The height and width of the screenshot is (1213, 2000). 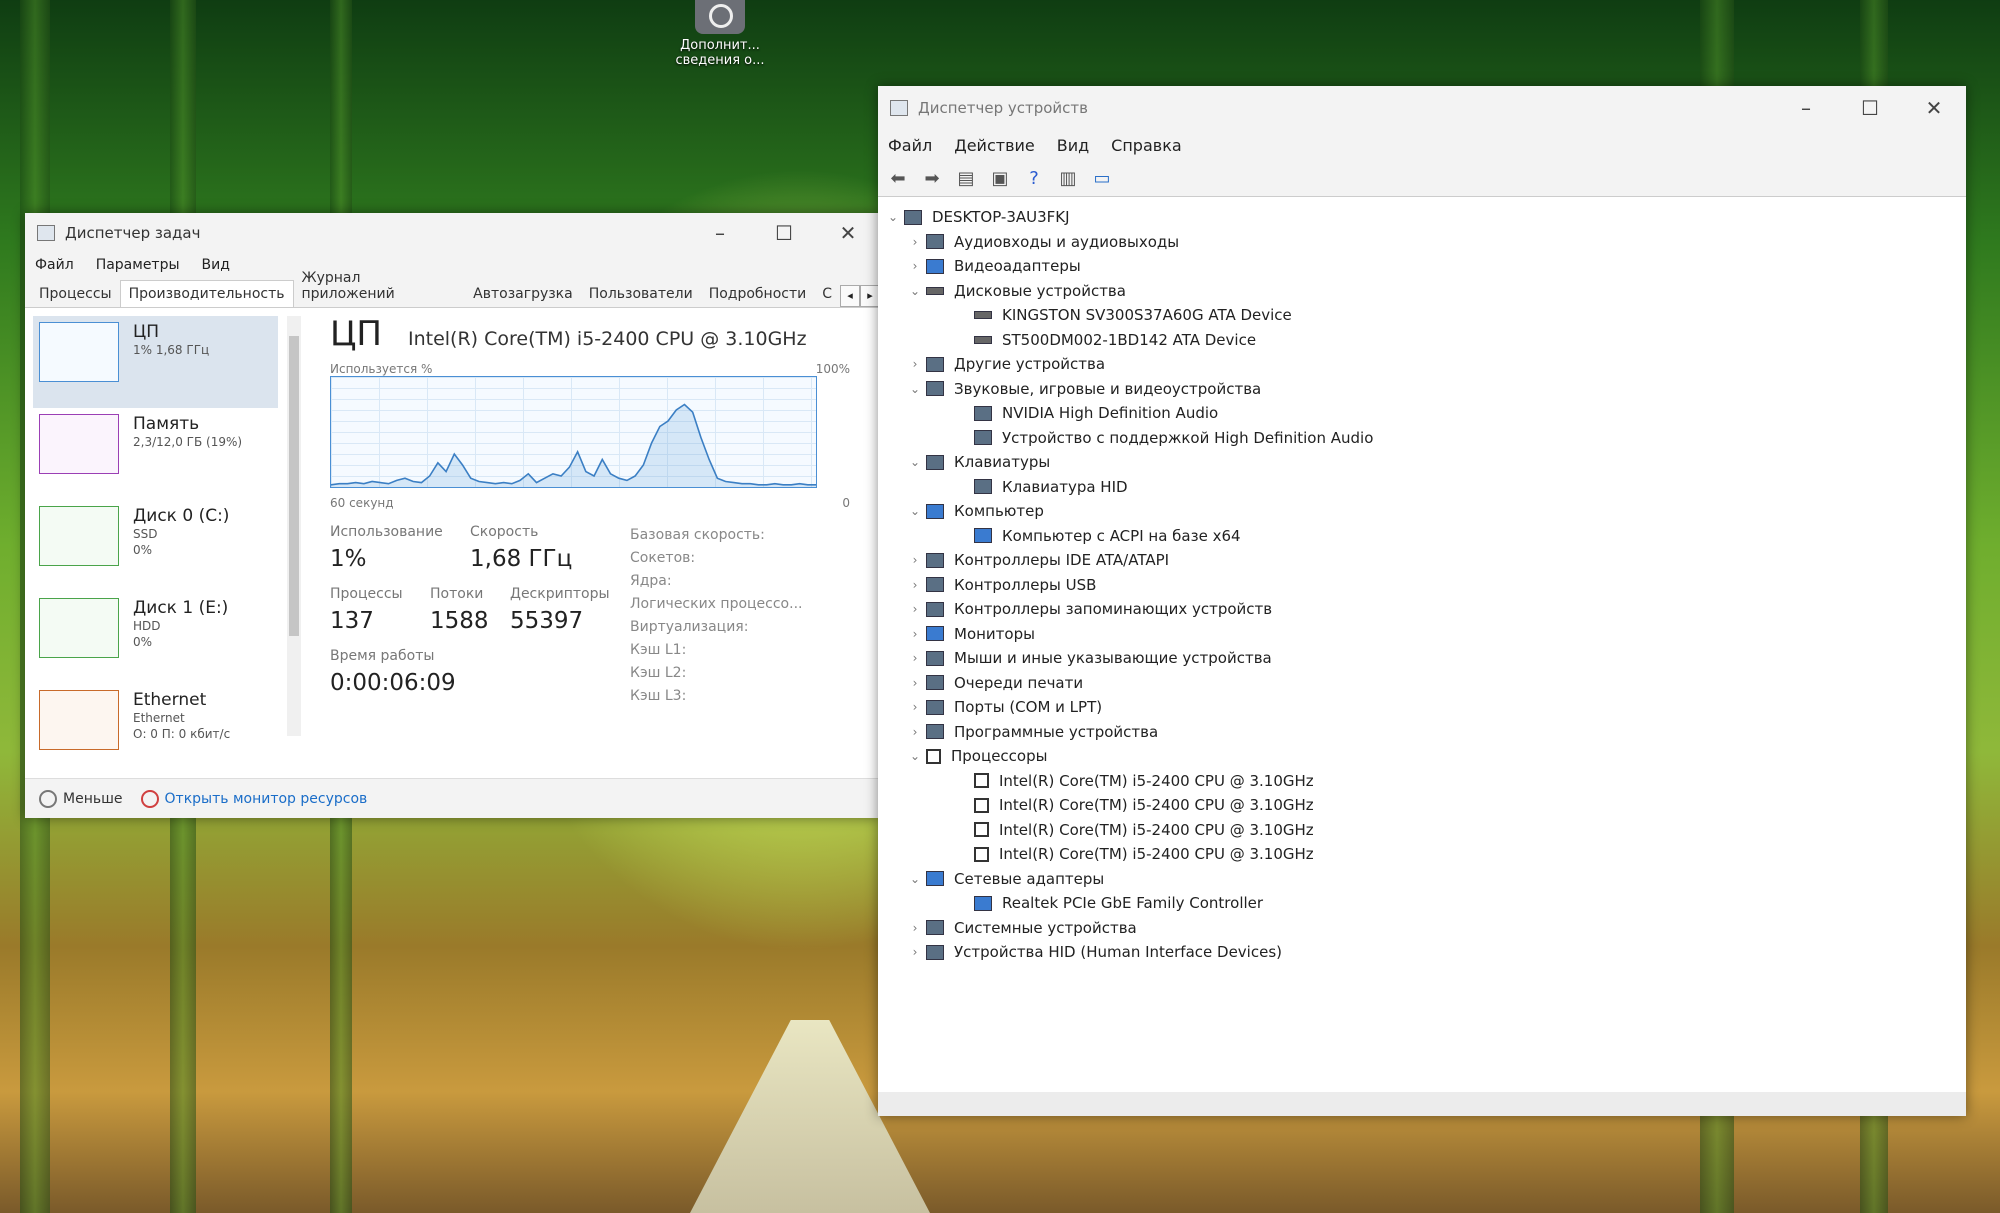 I want to click on tree-node: ⌄ Процессоры, so click(x=1422, y=756).